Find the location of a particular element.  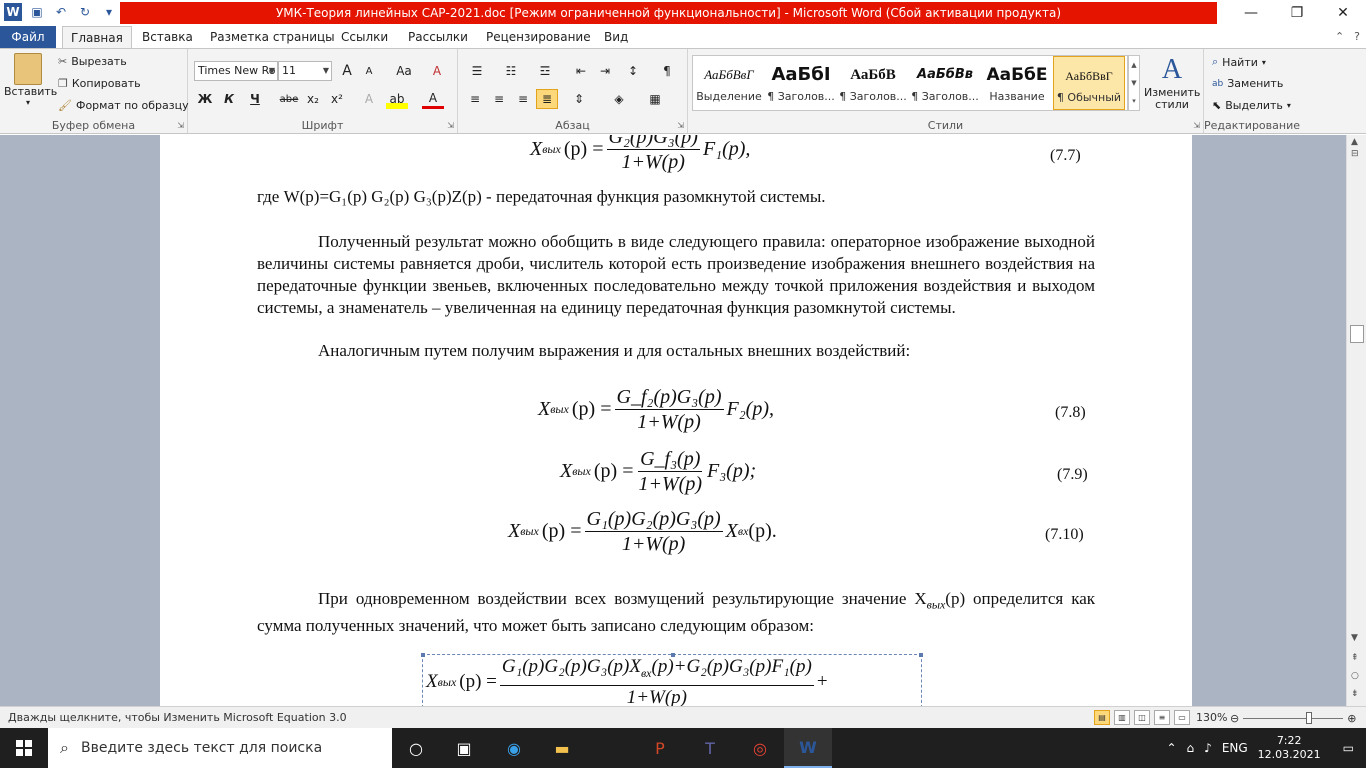

task-view-icon: ▣ is located at coordinates (464, 748).